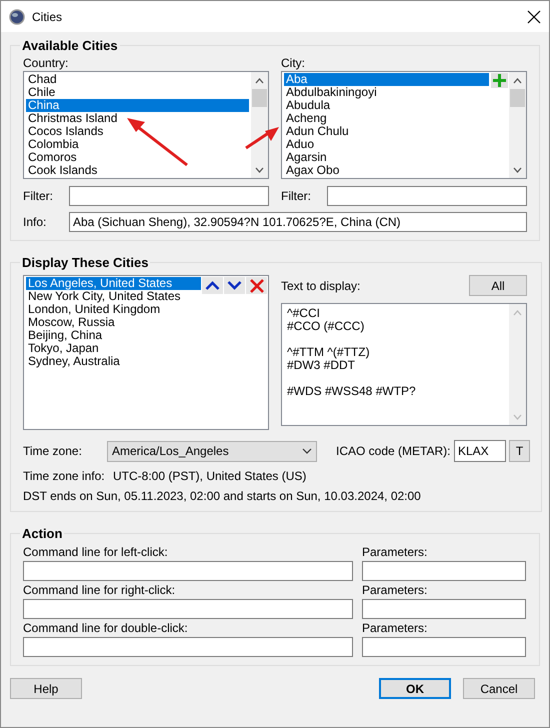 The image size is (550, 728). I want to click on plus-icon, so click(499, 80).